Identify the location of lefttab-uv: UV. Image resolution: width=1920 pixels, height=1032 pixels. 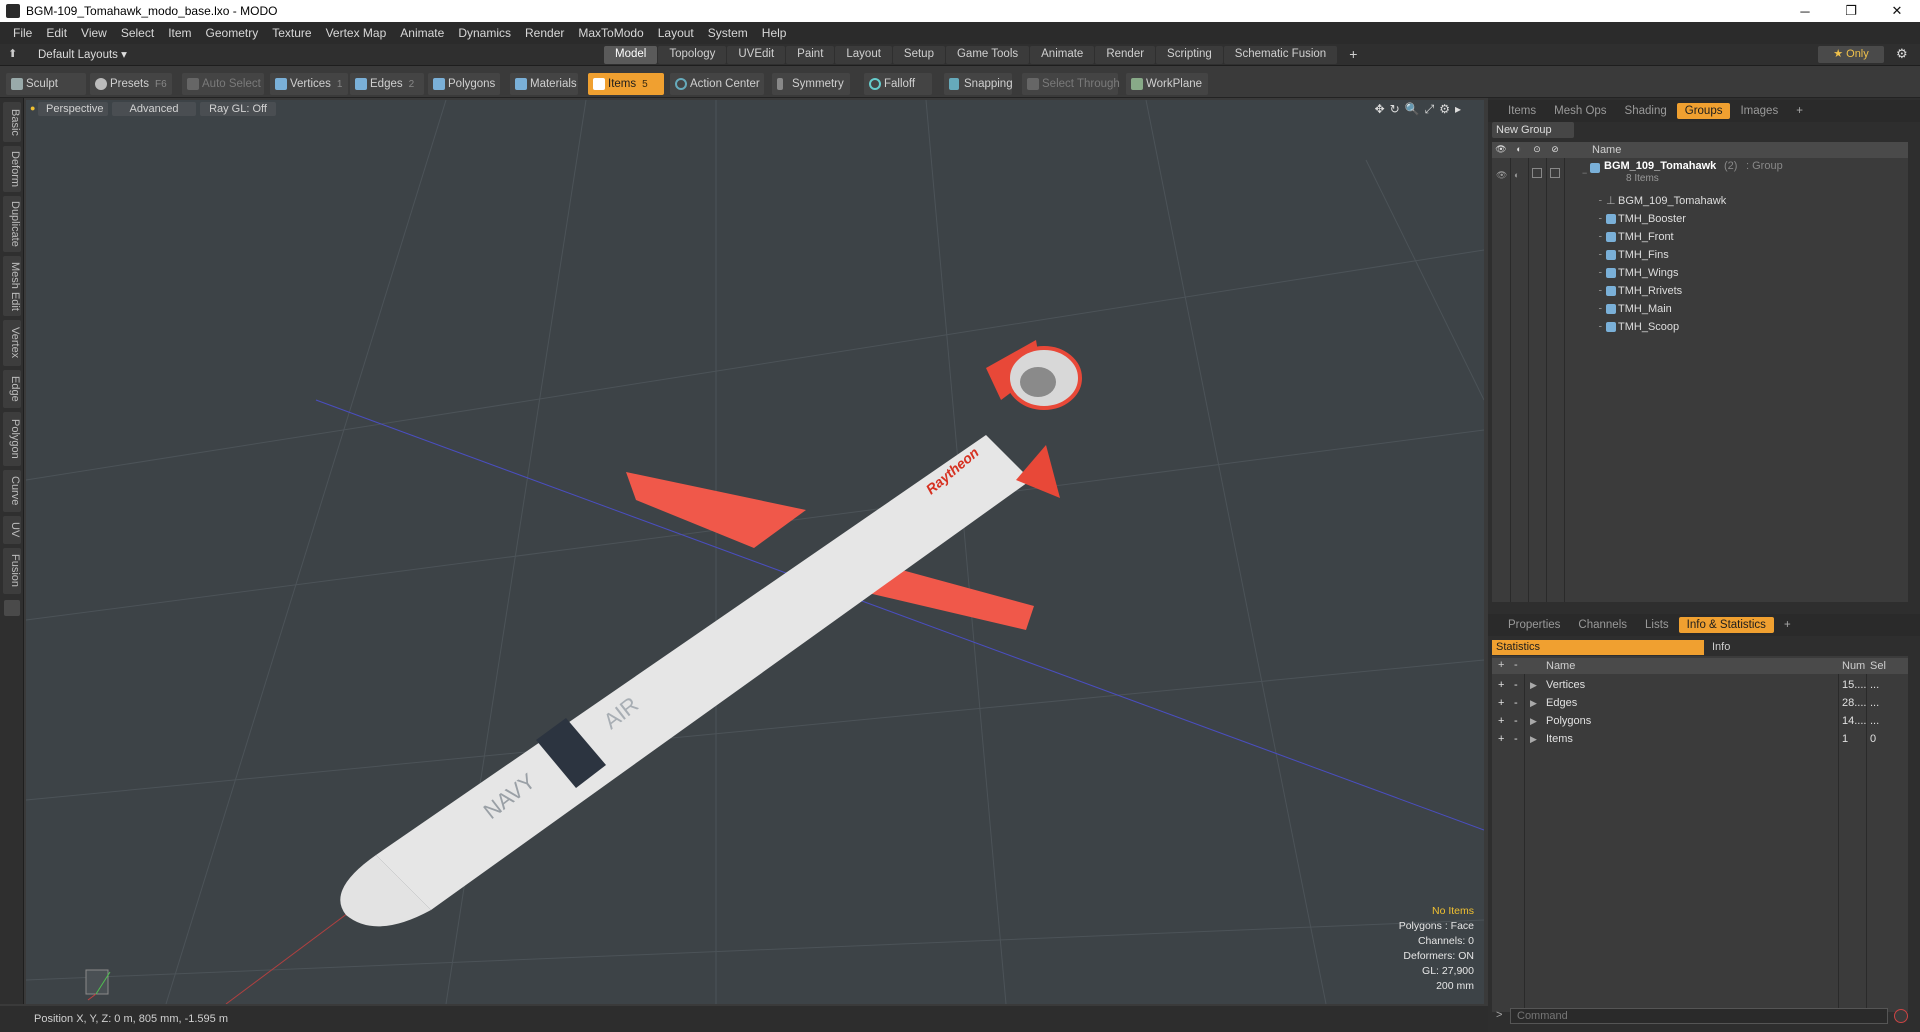
(12, 530).